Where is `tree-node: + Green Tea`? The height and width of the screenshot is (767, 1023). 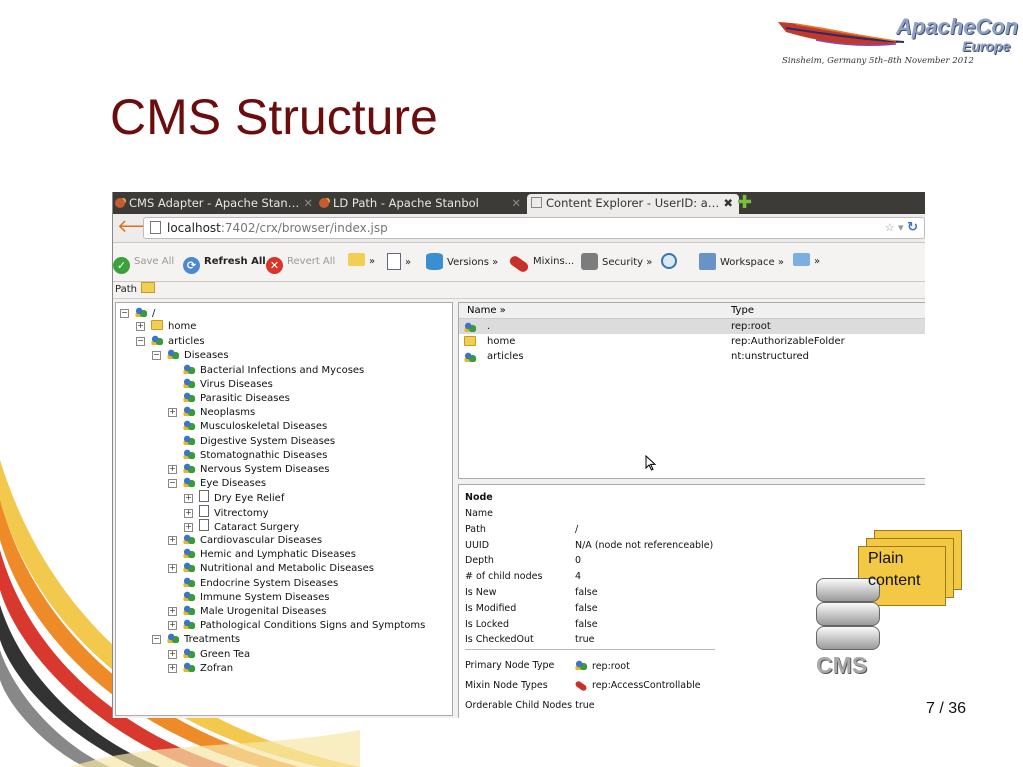
tree-node: + Green Tea is located at coordinates (209, 653).